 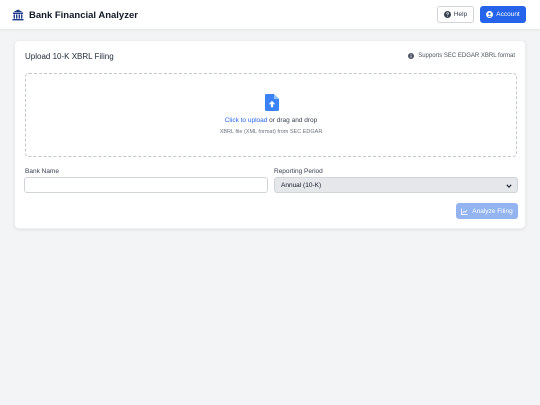 What do you see at coordinates (42, 171) in the screenshot?
I see `bank-name-label: Bank Name` at bounding box center [42, 171].